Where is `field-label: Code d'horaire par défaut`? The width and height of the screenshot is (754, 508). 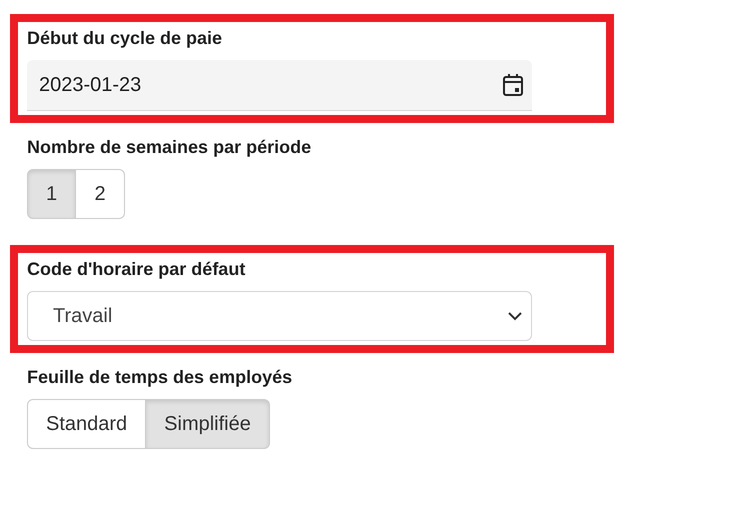
field-label: Code d'horaire par défaut is located at coordinates (136, 269).